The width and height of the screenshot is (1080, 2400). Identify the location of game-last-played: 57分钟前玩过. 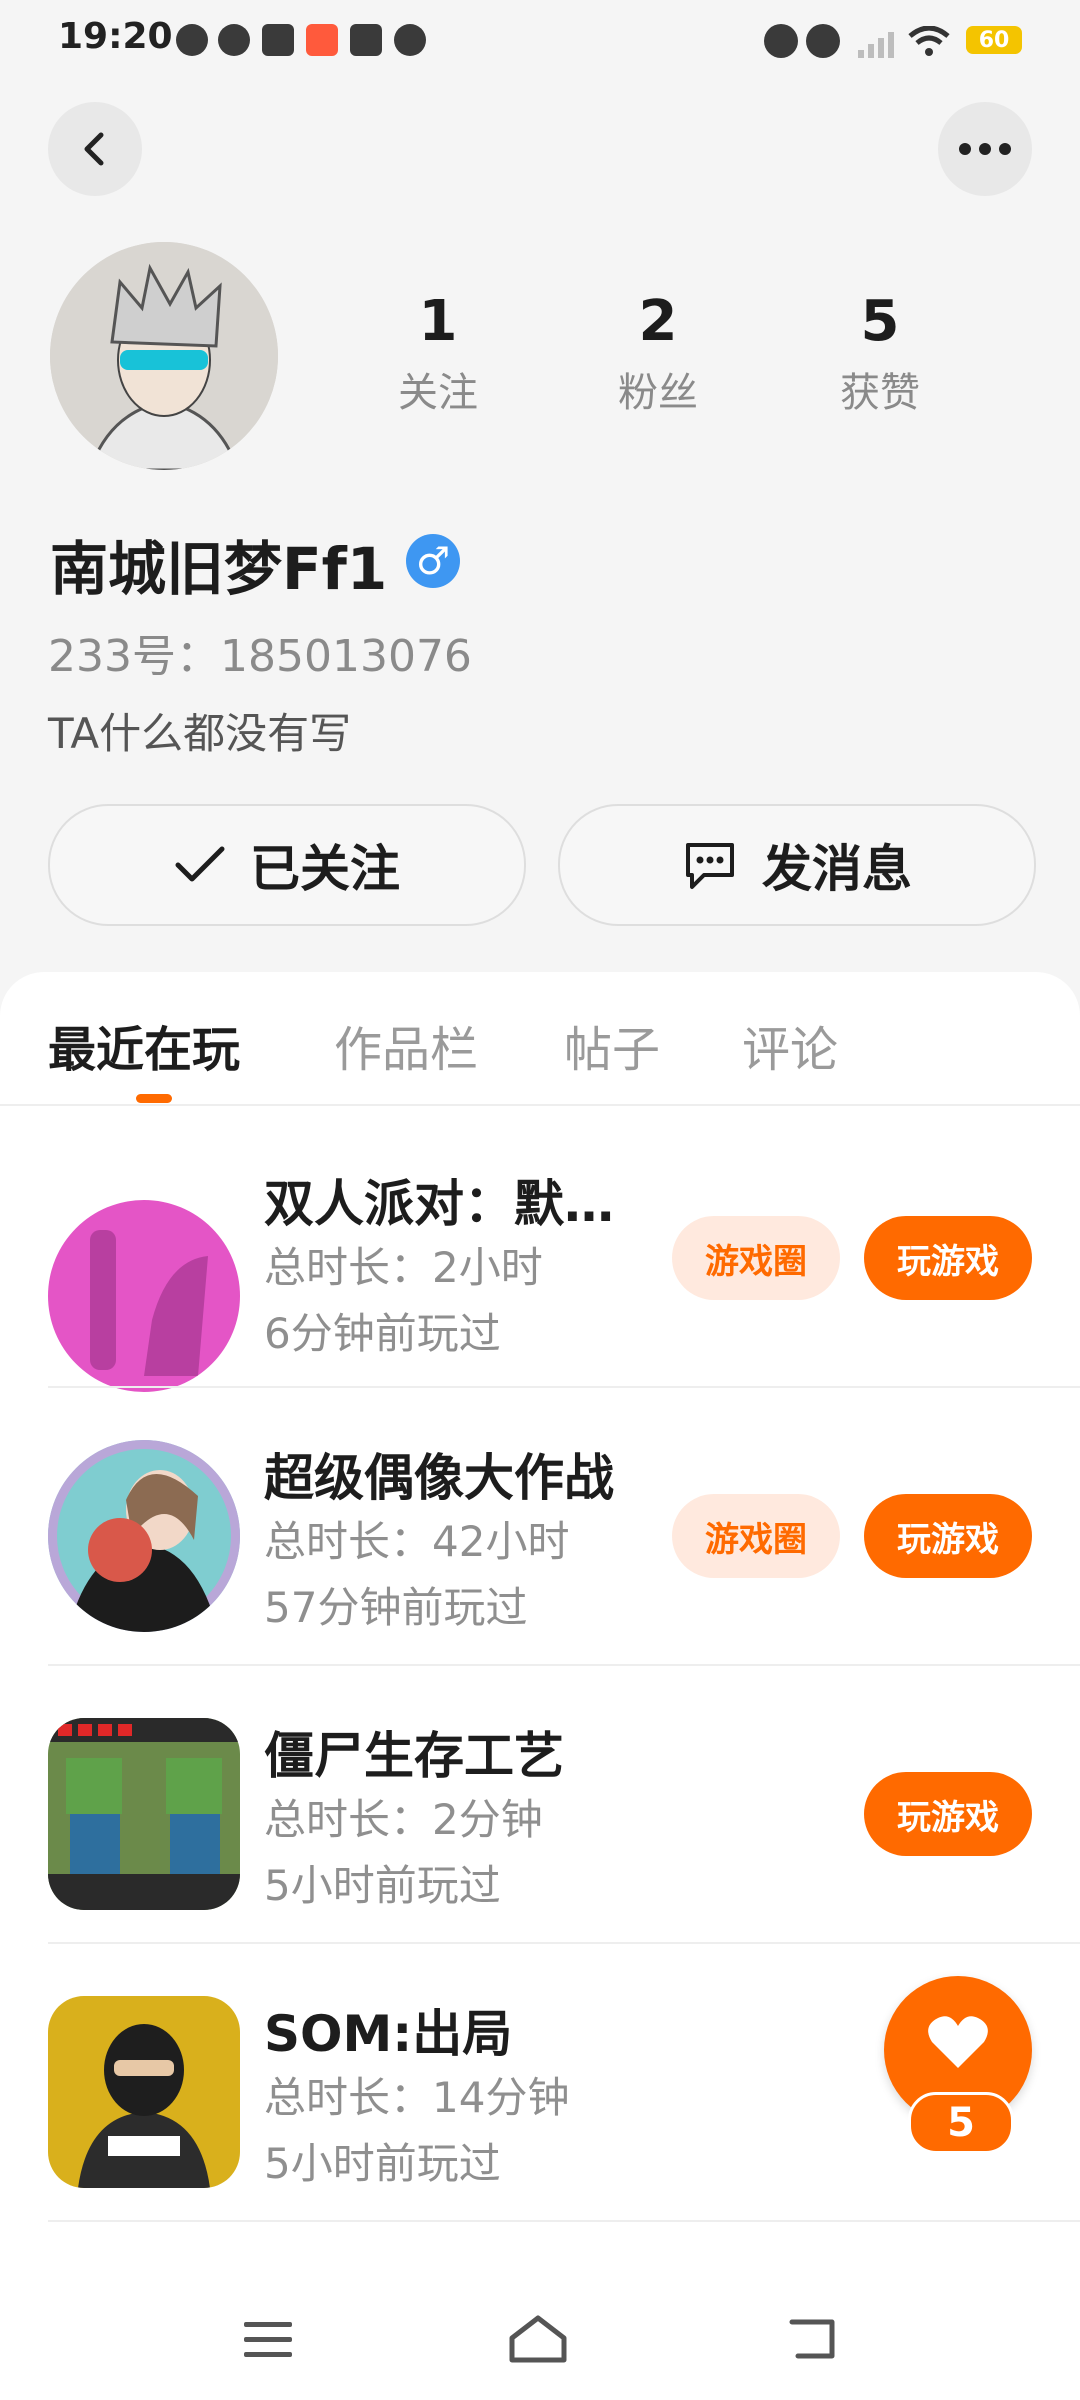
(396, 1607).